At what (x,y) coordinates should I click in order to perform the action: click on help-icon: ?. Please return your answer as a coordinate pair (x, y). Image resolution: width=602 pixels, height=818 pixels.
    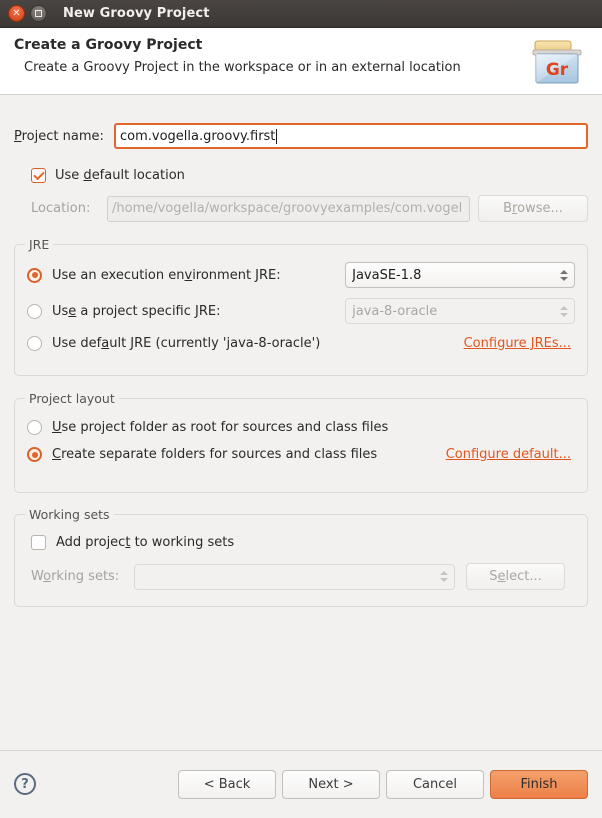
    Looking at the image, I should click on (25, 784).